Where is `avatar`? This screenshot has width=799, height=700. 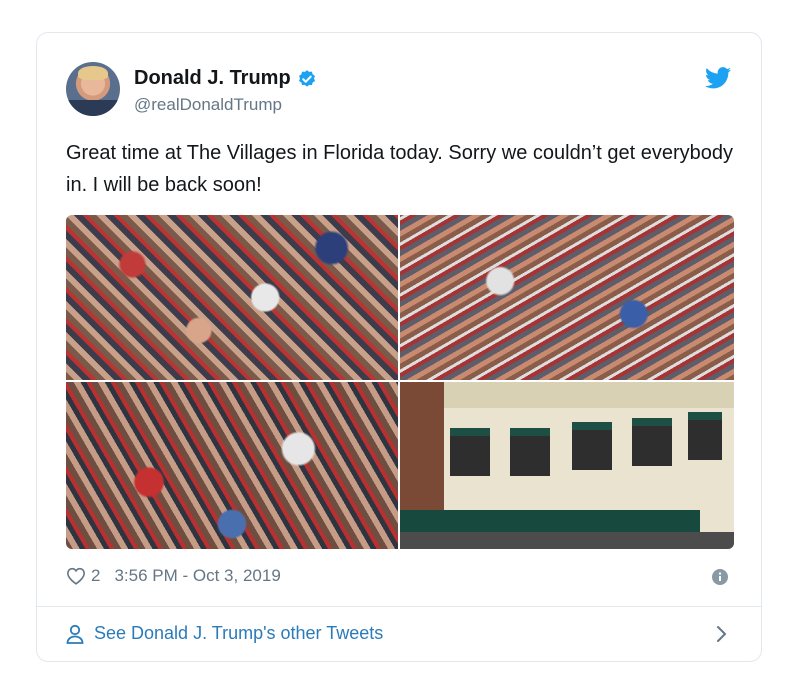 avatar is located at coordinates (93, 89).